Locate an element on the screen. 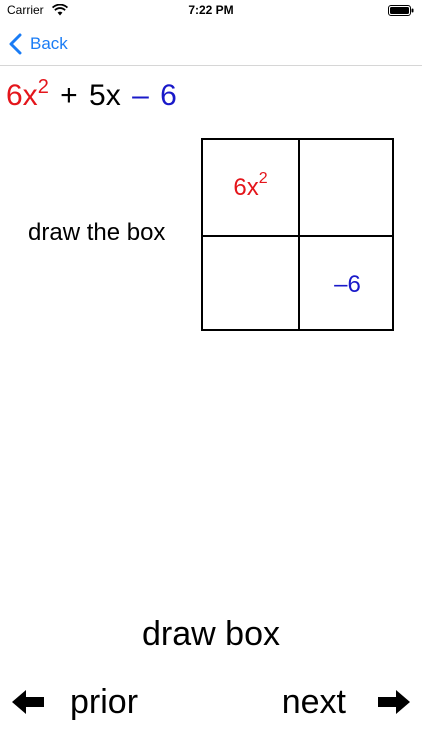 The height and width of the screenshot is (750, 422). box-cell-bottom-right: –6 is located at coordinates (347, 284).